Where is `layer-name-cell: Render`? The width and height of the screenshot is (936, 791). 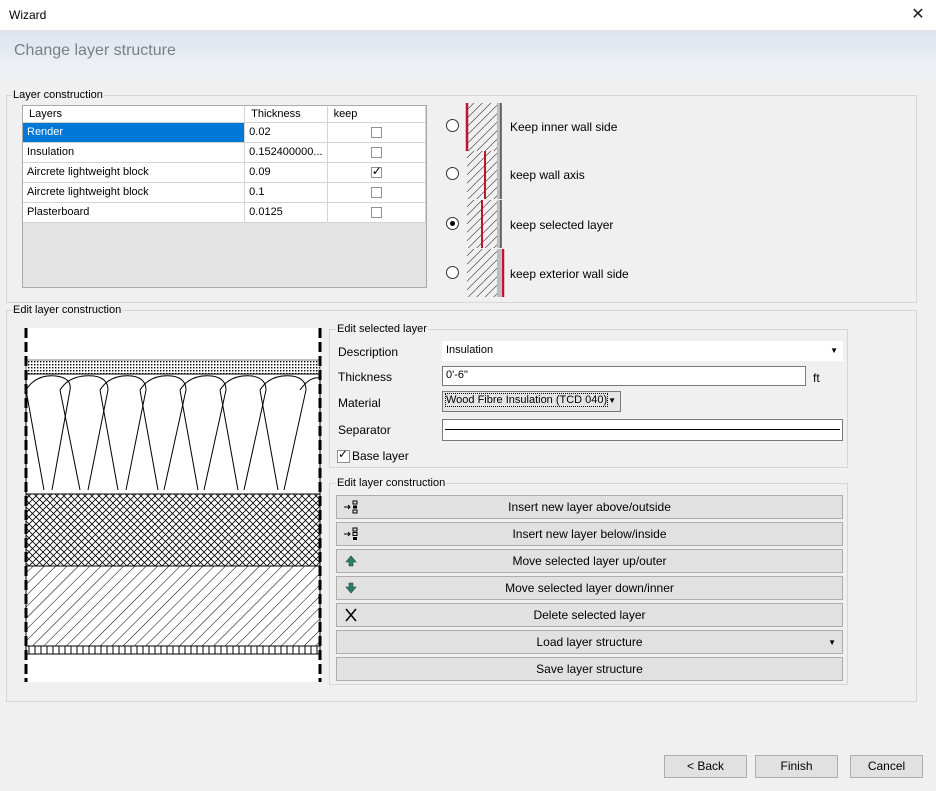
layer-name-cell: Render is located at coordinates (134, 132).